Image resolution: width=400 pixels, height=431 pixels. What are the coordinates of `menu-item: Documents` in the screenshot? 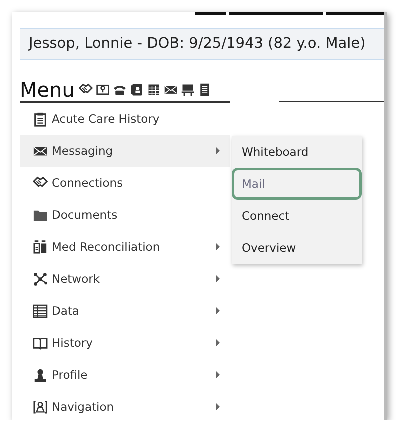 It's located at (125, 215).